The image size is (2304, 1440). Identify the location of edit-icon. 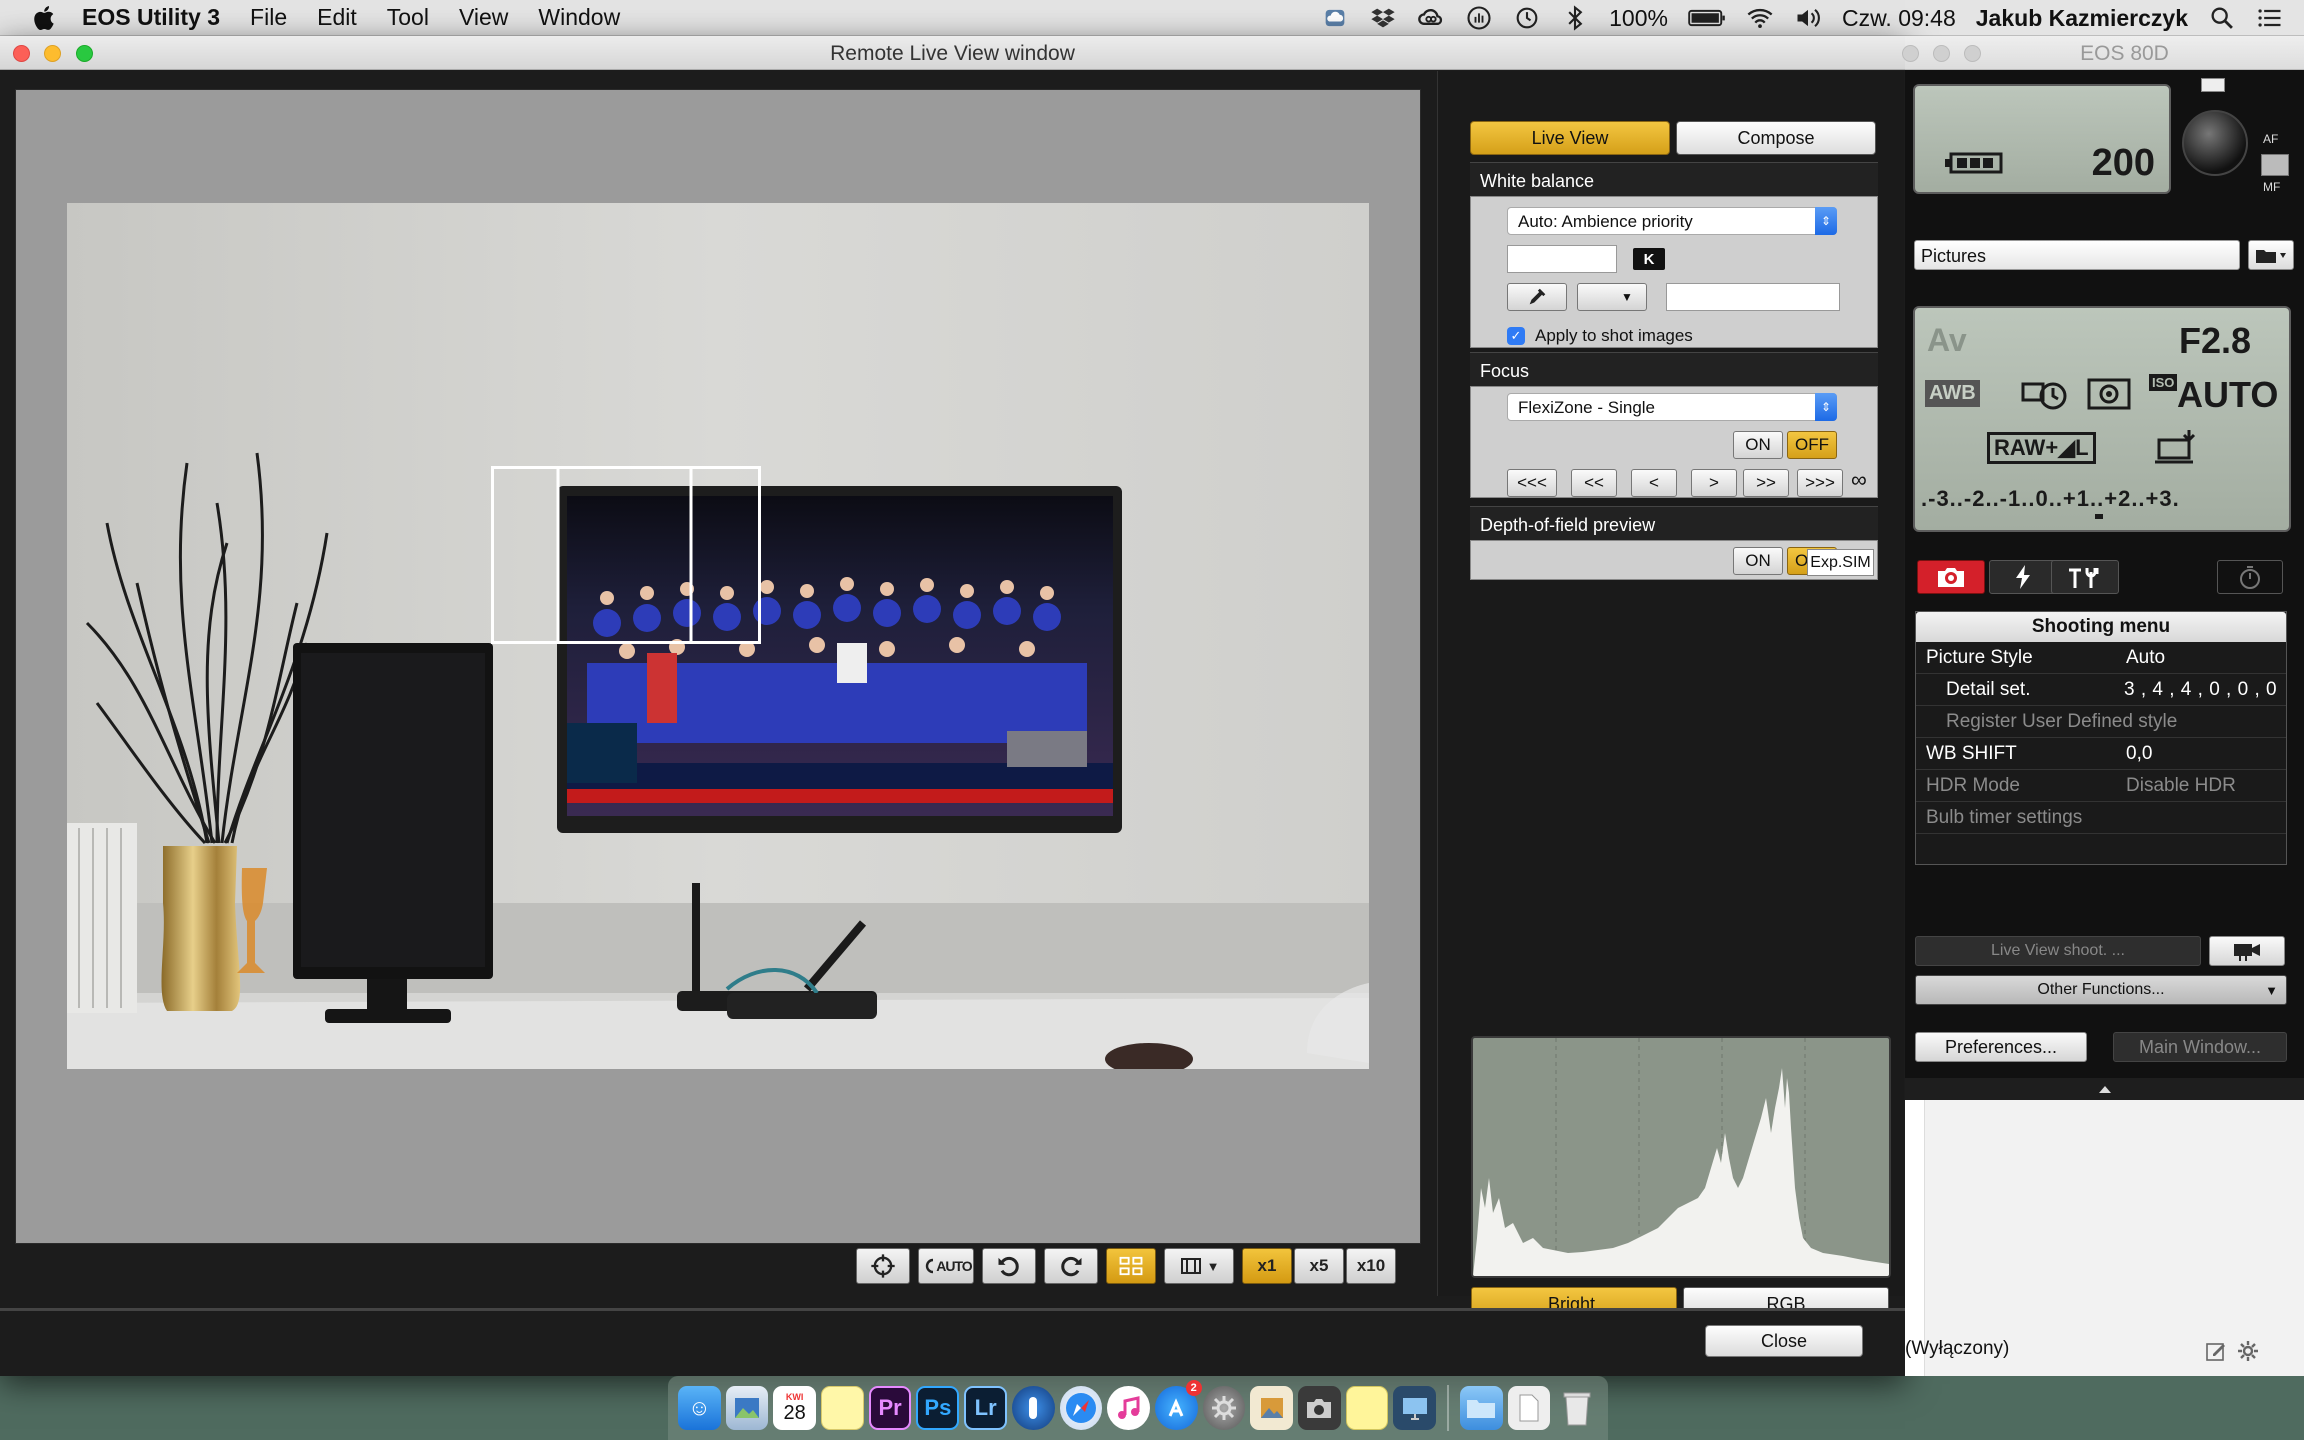
(2216, 1351).